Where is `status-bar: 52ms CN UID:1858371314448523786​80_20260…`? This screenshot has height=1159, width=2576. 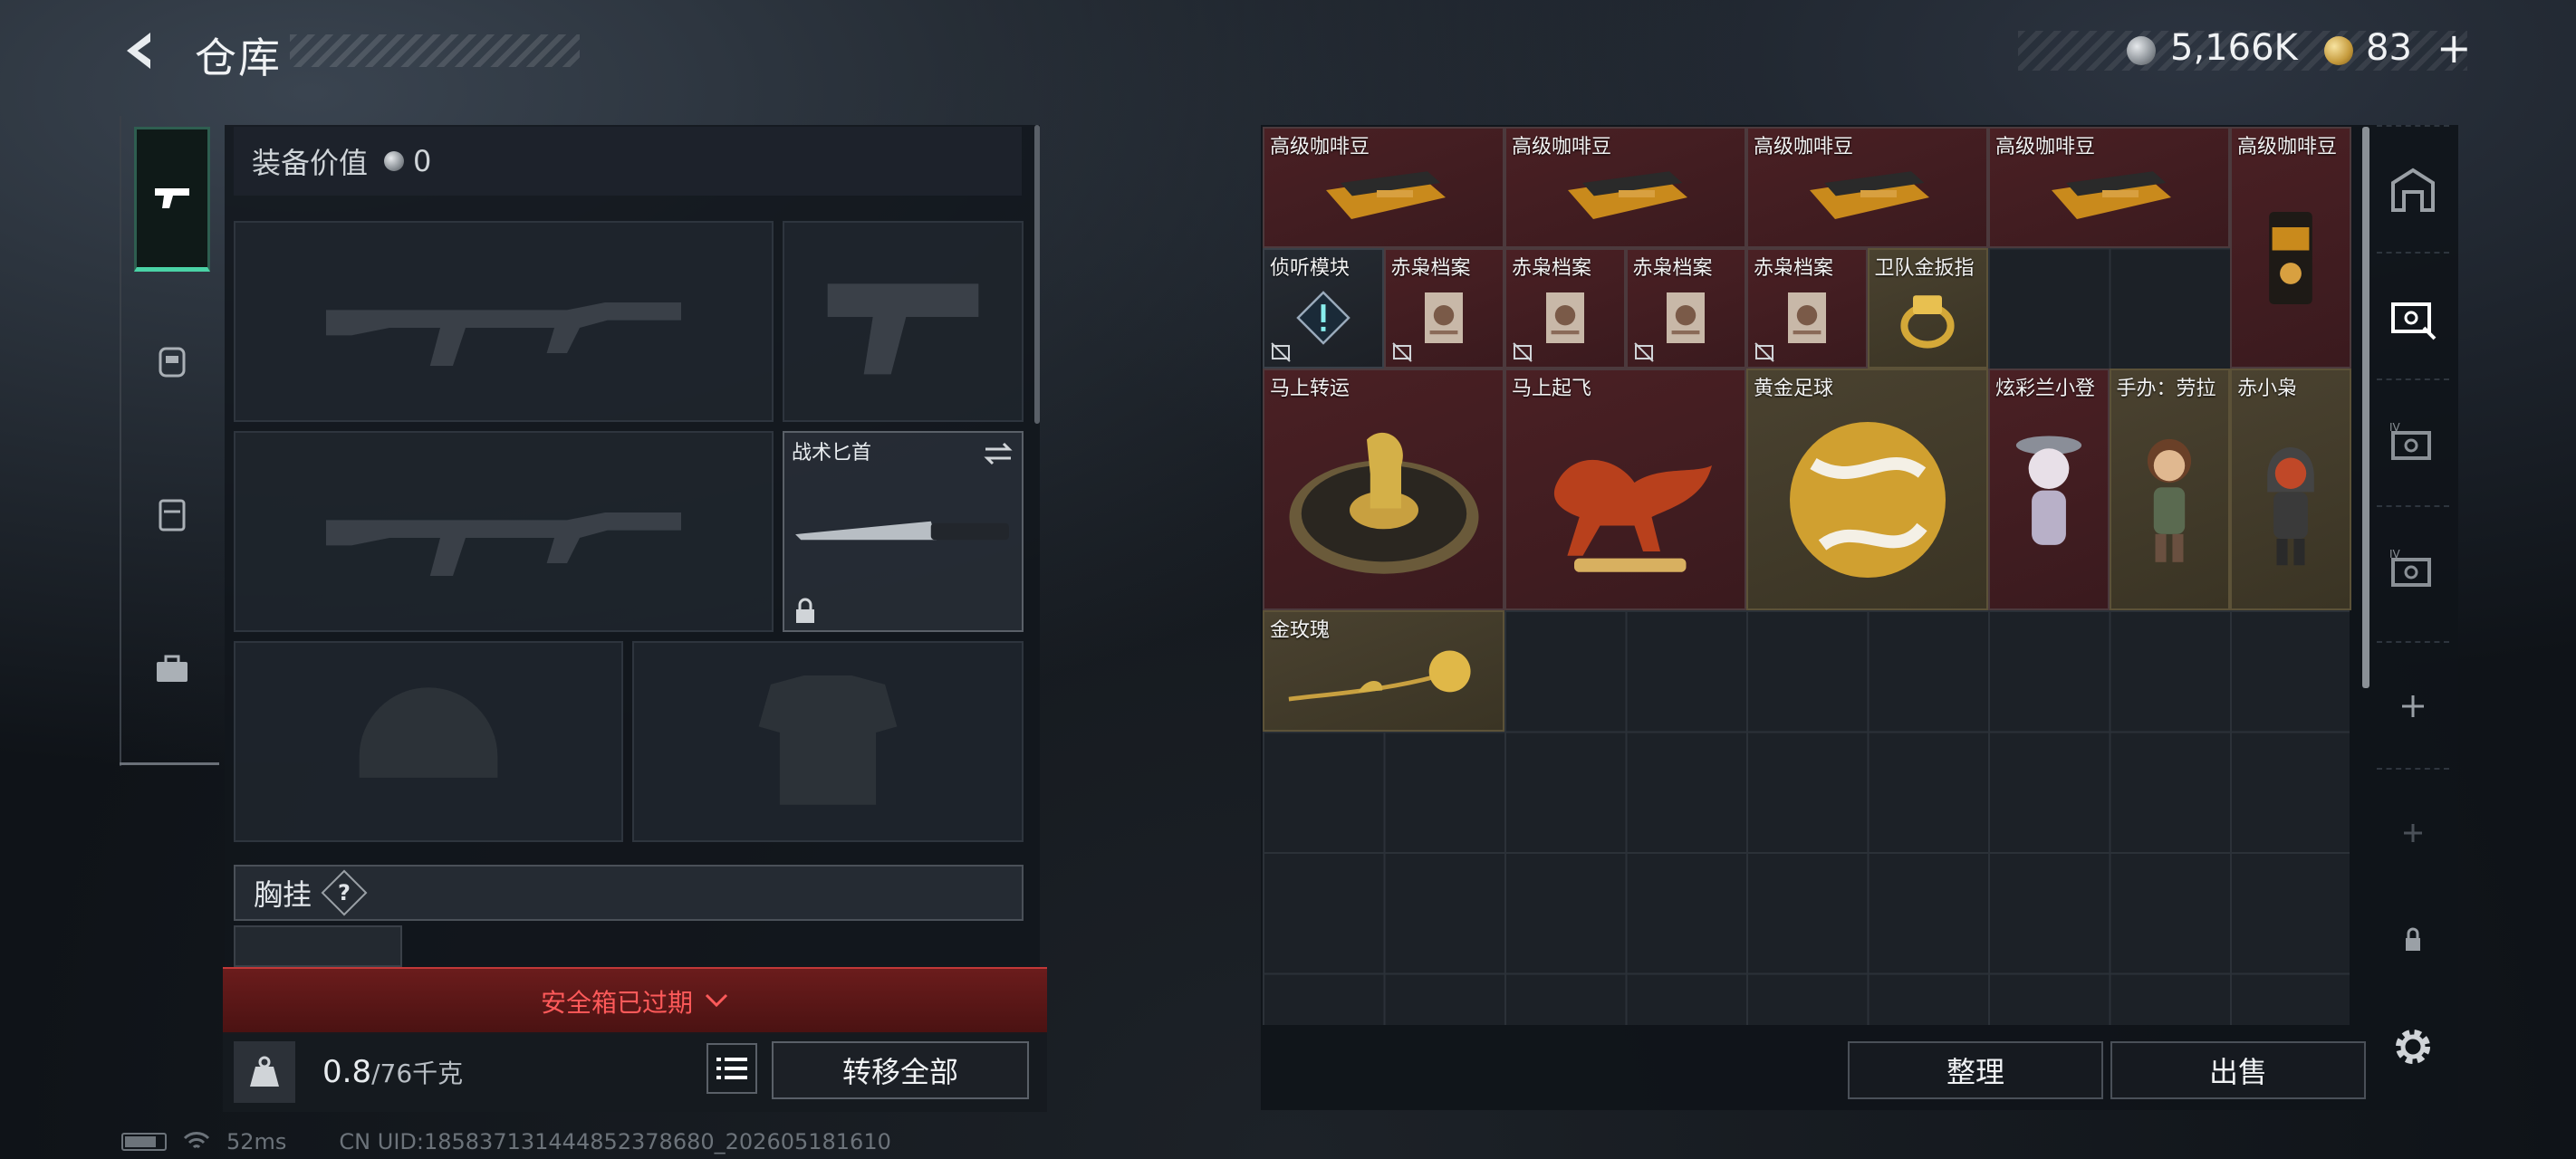 status-bar: 52ms CN UID:1858371314448523786​80_20260… is located at coordinates (506, 1141).